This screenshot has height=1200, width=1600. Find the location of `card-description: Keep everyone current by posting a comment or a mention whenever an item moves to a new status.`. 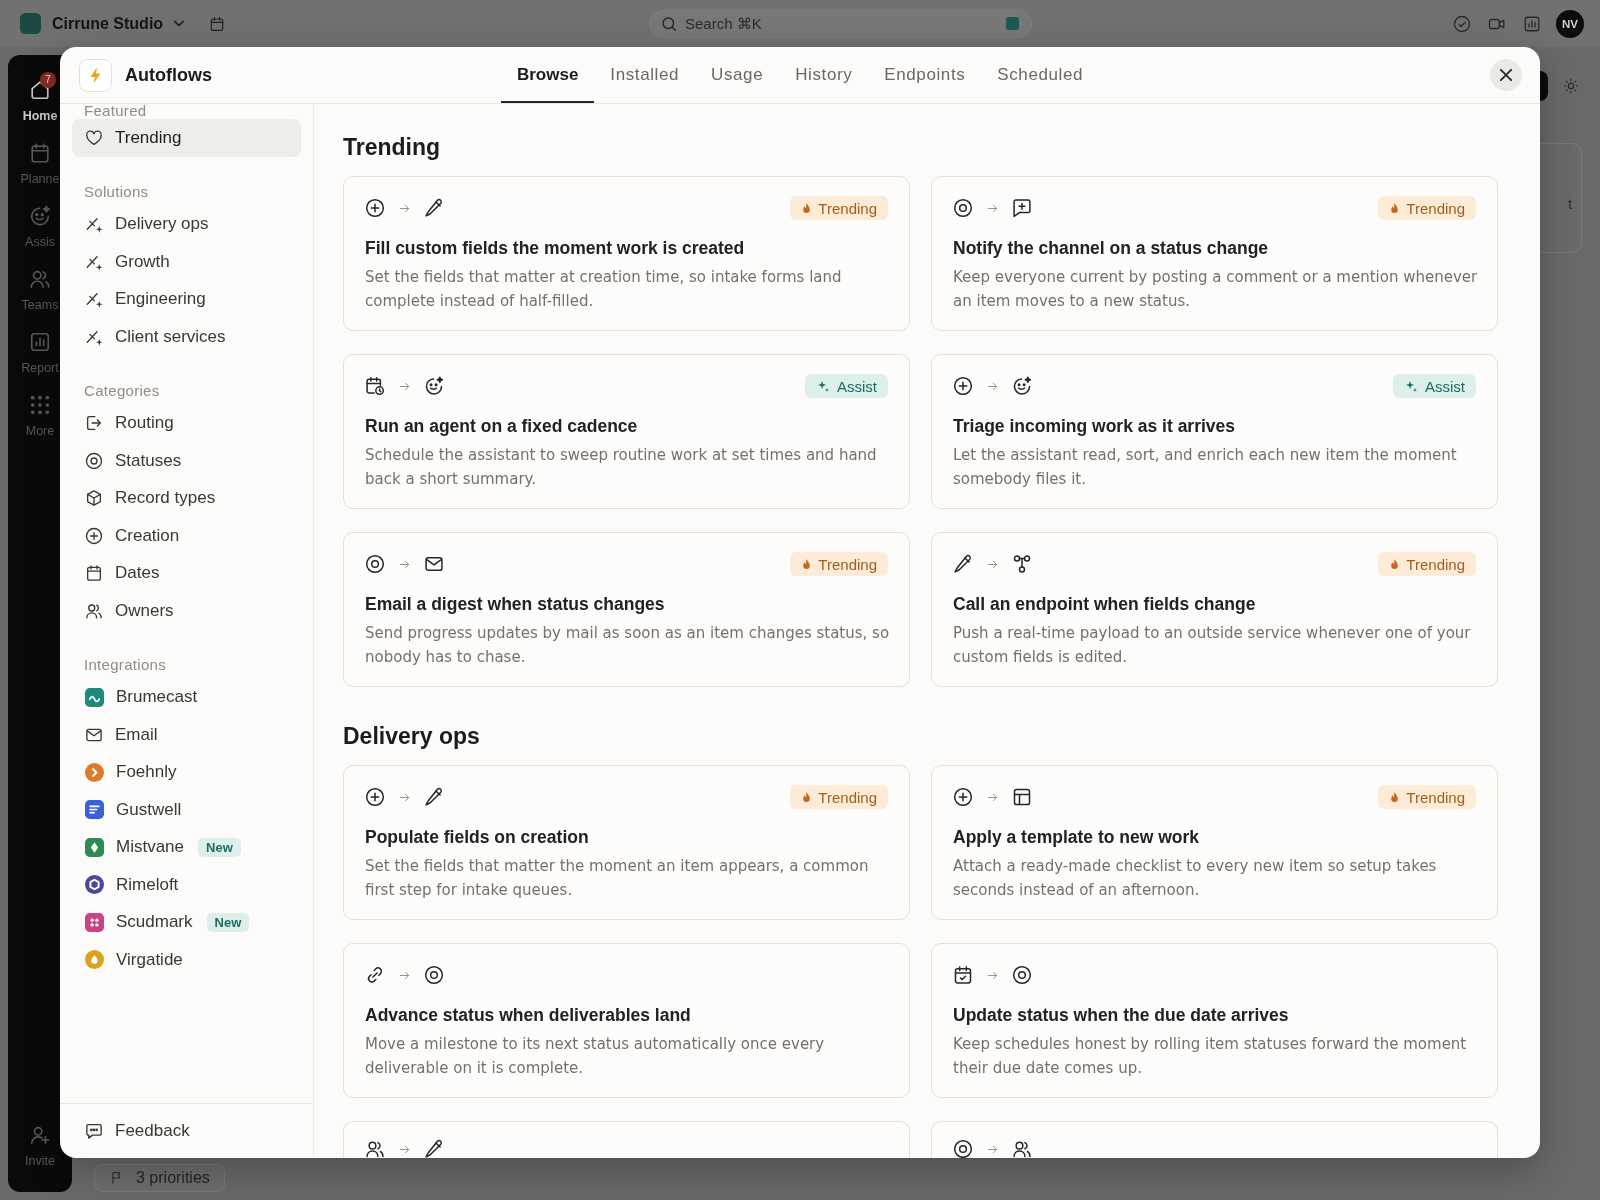

card-description: Keep everyone current by posting a comment or a mention whenever an item moves to a new status. is located at coordinates (1216, 289).